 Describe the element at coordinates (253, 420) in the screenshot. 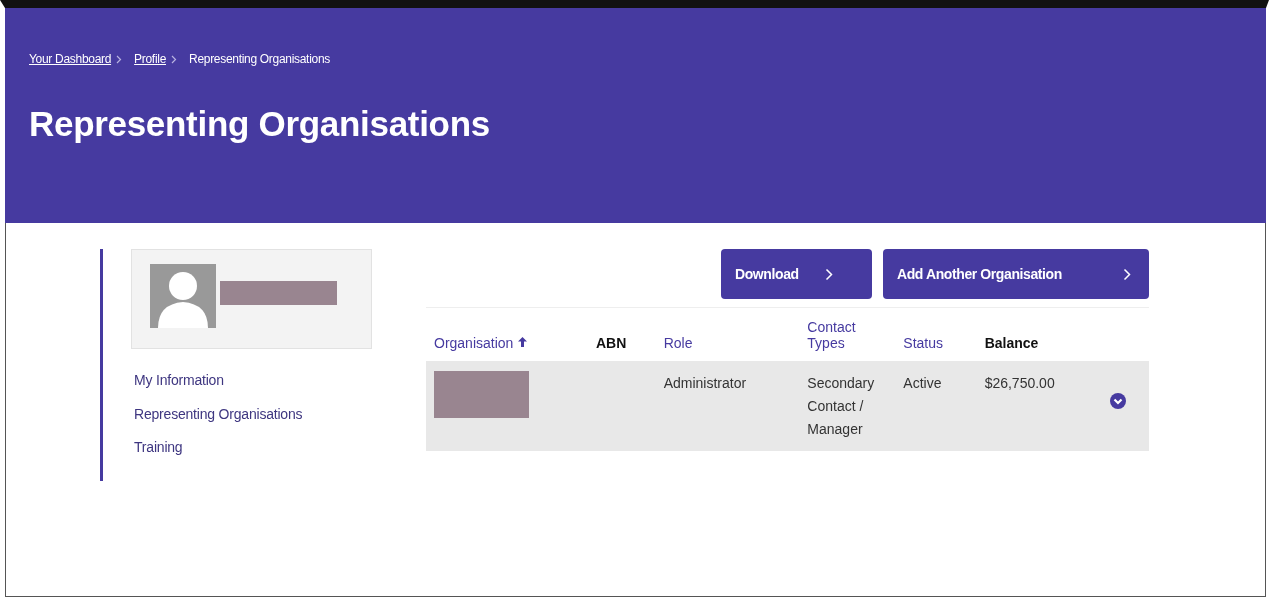

I see `sidebar-item: Representing Organisations` at that location.